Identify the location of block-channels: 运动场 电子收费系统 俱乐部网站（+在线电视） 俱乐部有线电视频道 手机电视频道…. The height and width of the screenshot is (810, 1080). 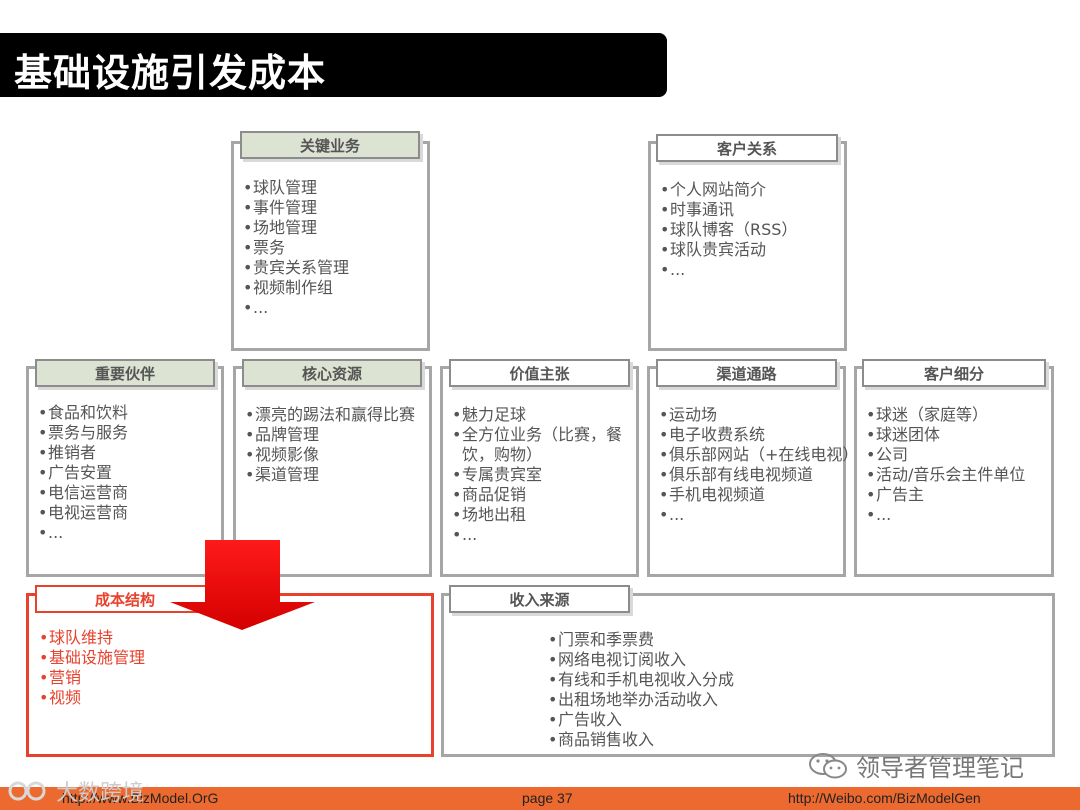
(752, 471).